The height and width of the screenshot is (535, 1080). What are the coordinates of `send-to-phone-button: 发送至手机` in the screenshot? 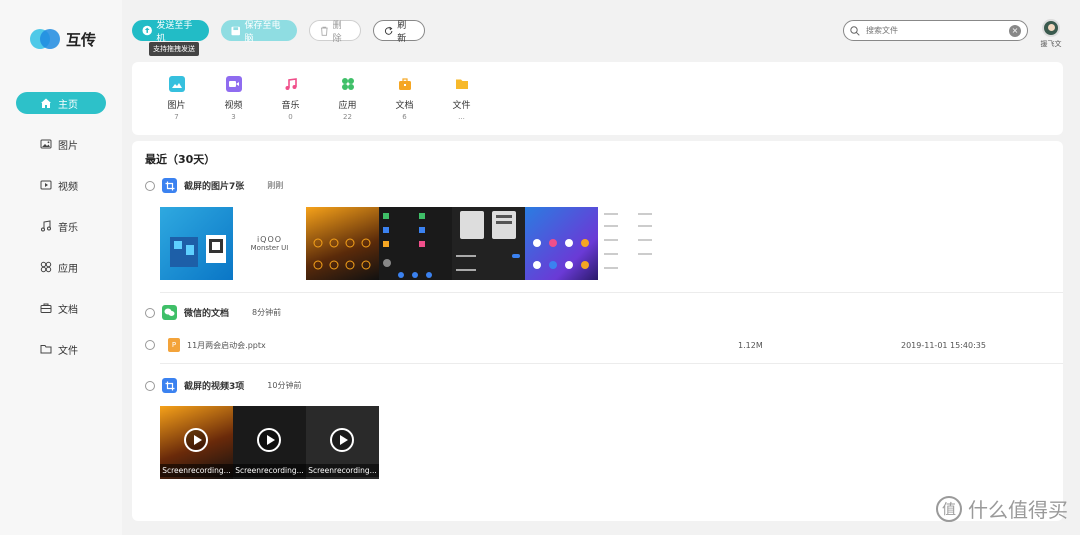 It's located at (170, 32).